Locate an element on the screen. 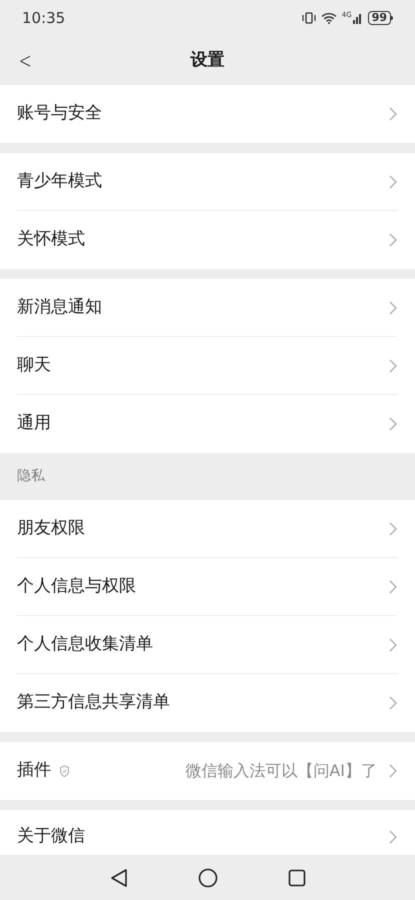 The image size is (415, 900). page-title: 设置 is located at coordinates (207, 60).